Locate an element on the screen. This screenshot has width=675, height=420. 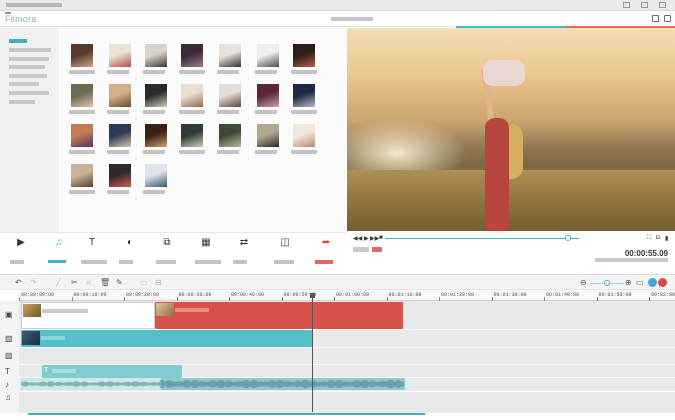
tool-overlays-label is located at coordinates (166, 262).